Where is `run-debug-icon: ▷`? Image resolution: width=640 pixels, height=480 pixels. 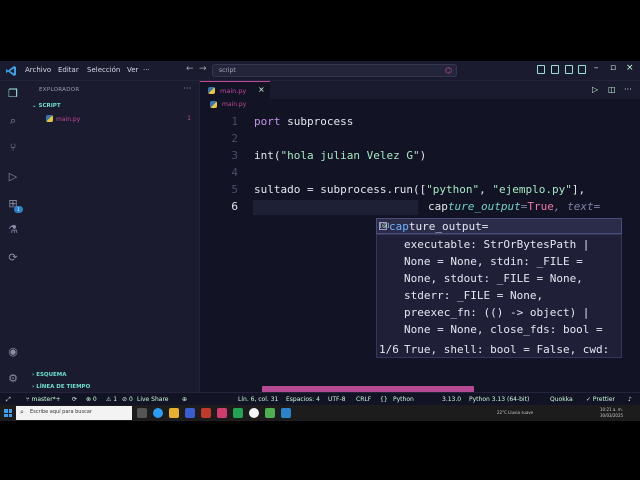 run-debug-icon: ▷ is located at coordinates (13, 177).